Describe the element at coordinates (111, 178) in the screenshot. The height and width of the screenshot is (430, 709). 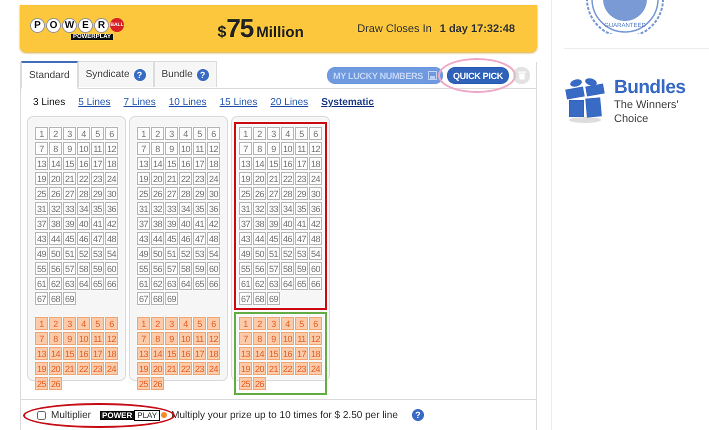
I see `number-cell: 24` at that location.